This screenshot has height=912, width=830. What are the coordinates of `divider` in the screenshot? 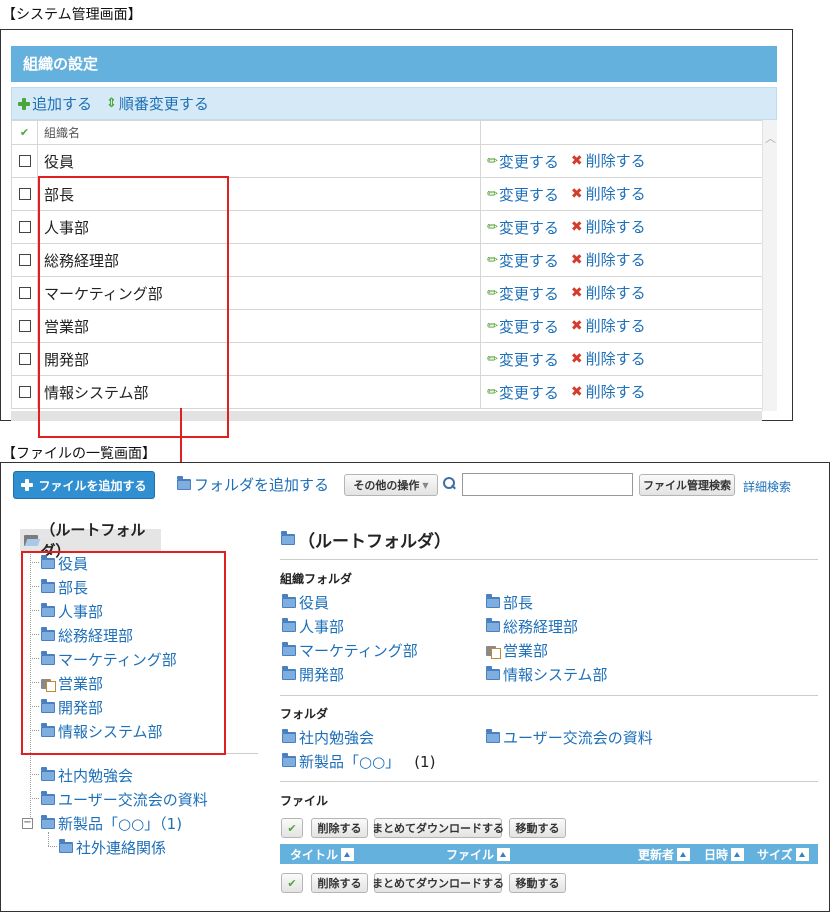 It's located at (549, 781).